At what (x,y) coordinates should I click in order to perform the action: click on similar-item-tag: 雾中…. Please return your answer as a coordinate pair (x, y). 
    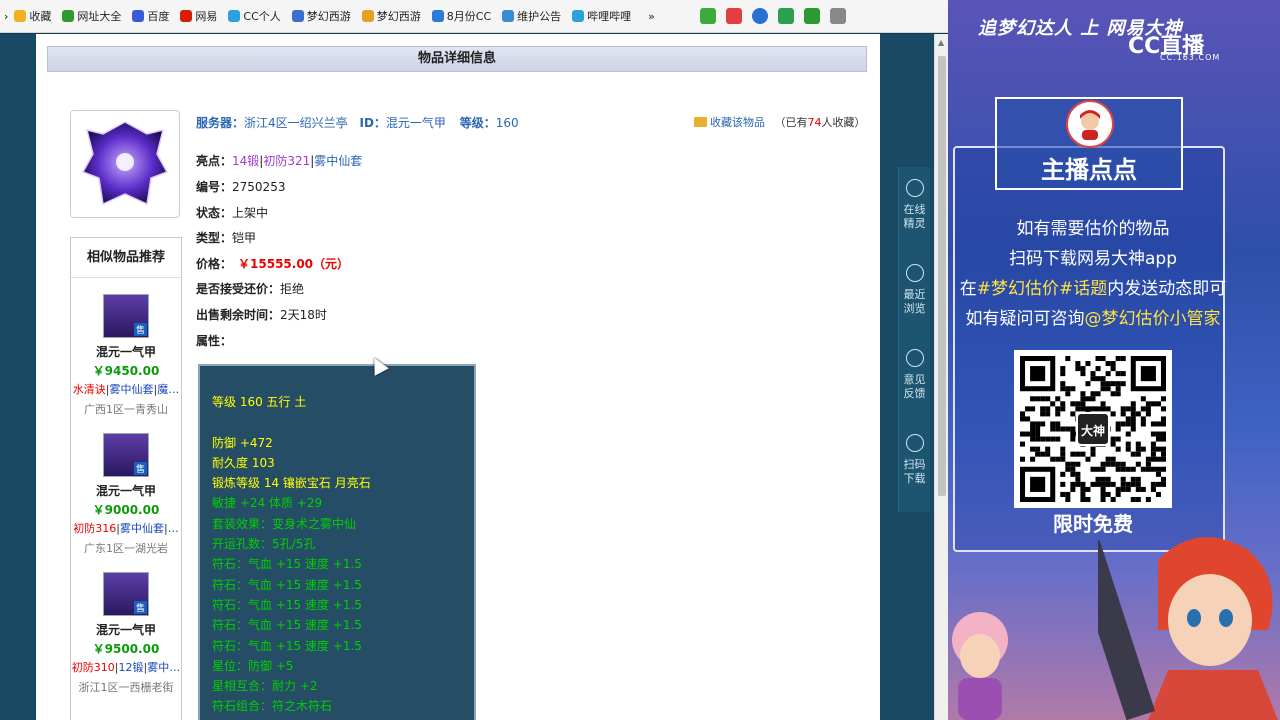
    Looking at the image, I should click on (164, 667).